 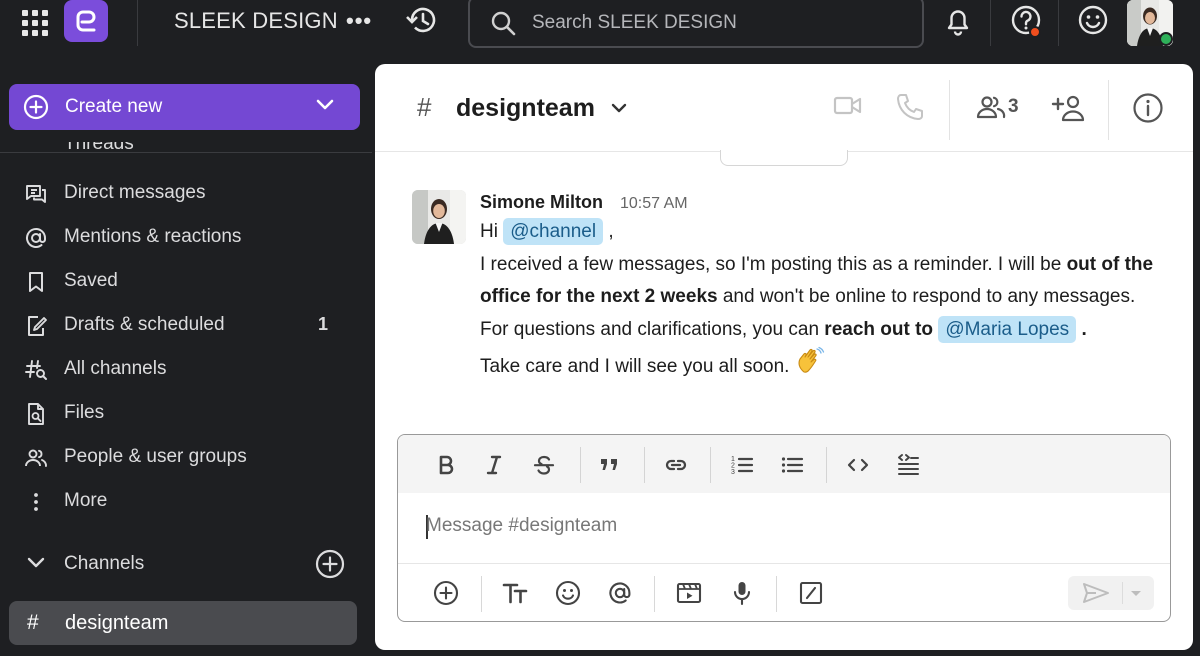 I want to click on message-input, so click(x=776, y=526).